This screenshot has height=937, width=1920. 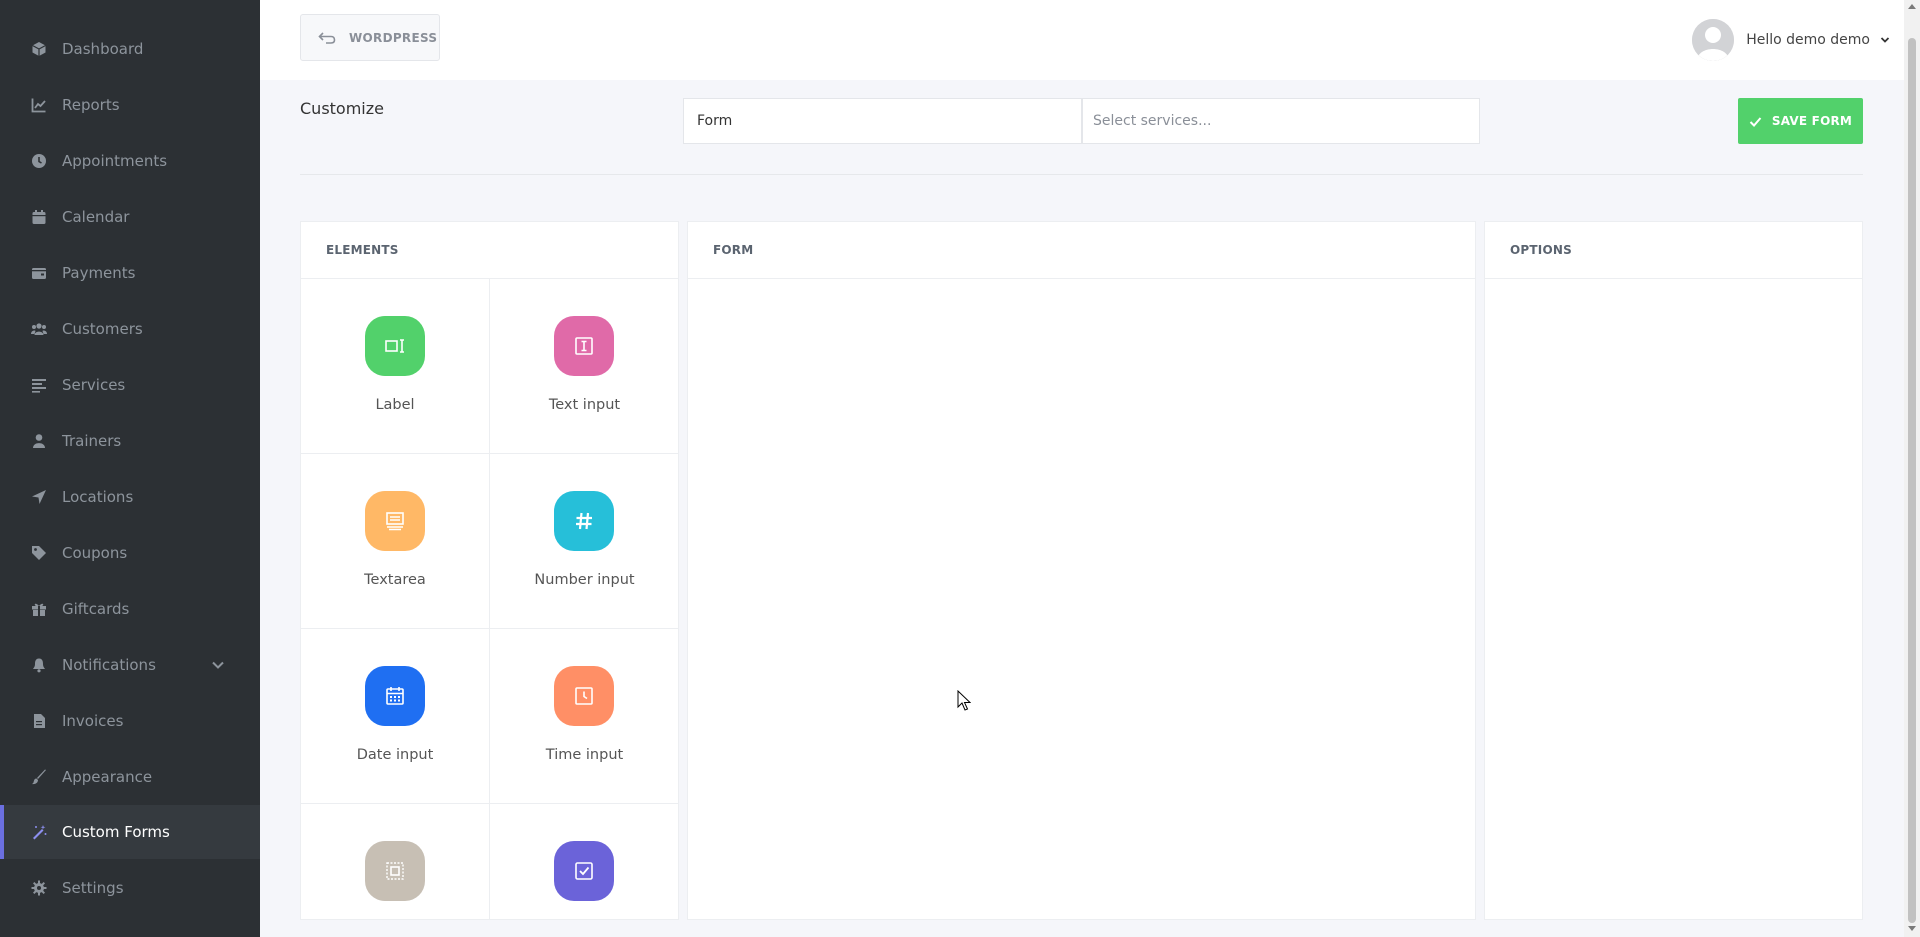 I want to click on element-number-input: Number input, so click(x=584, y=541).